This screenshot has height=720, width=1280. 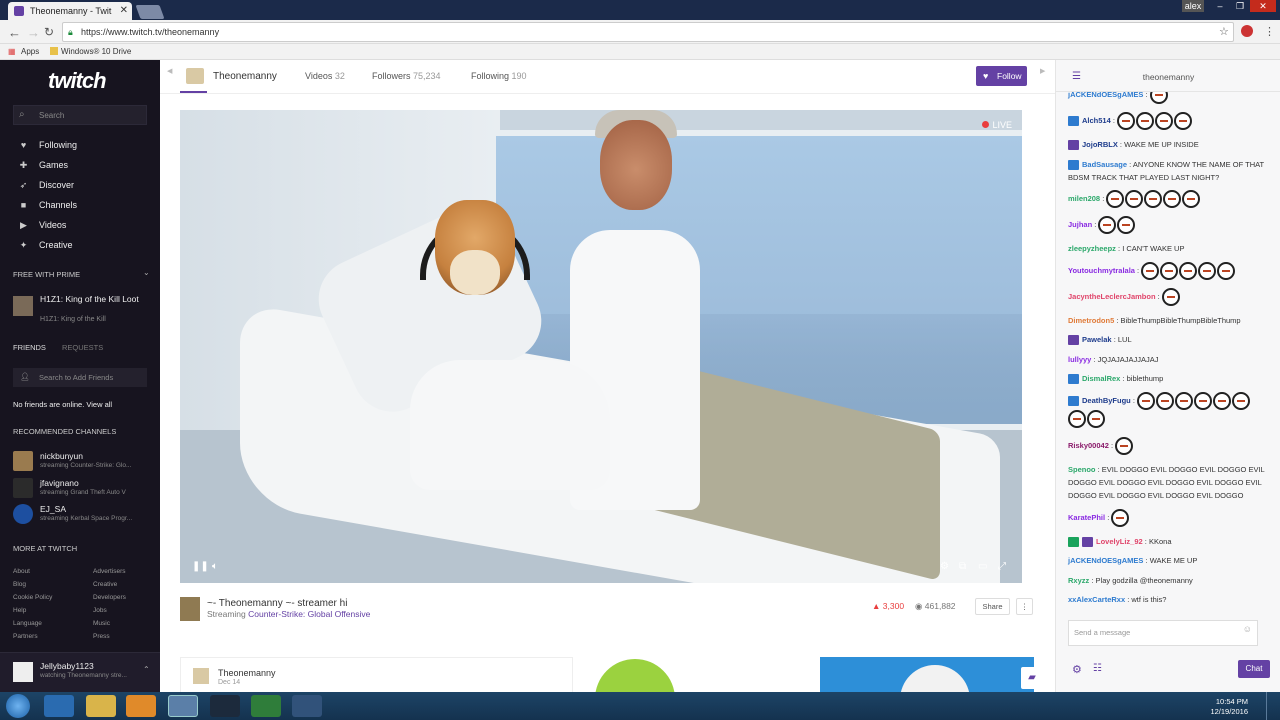 What do you see at coordinates (1092, 248) in the screenshot?
I see `chat-username: zleepyzheepz` at bounding box center [1092, 248].